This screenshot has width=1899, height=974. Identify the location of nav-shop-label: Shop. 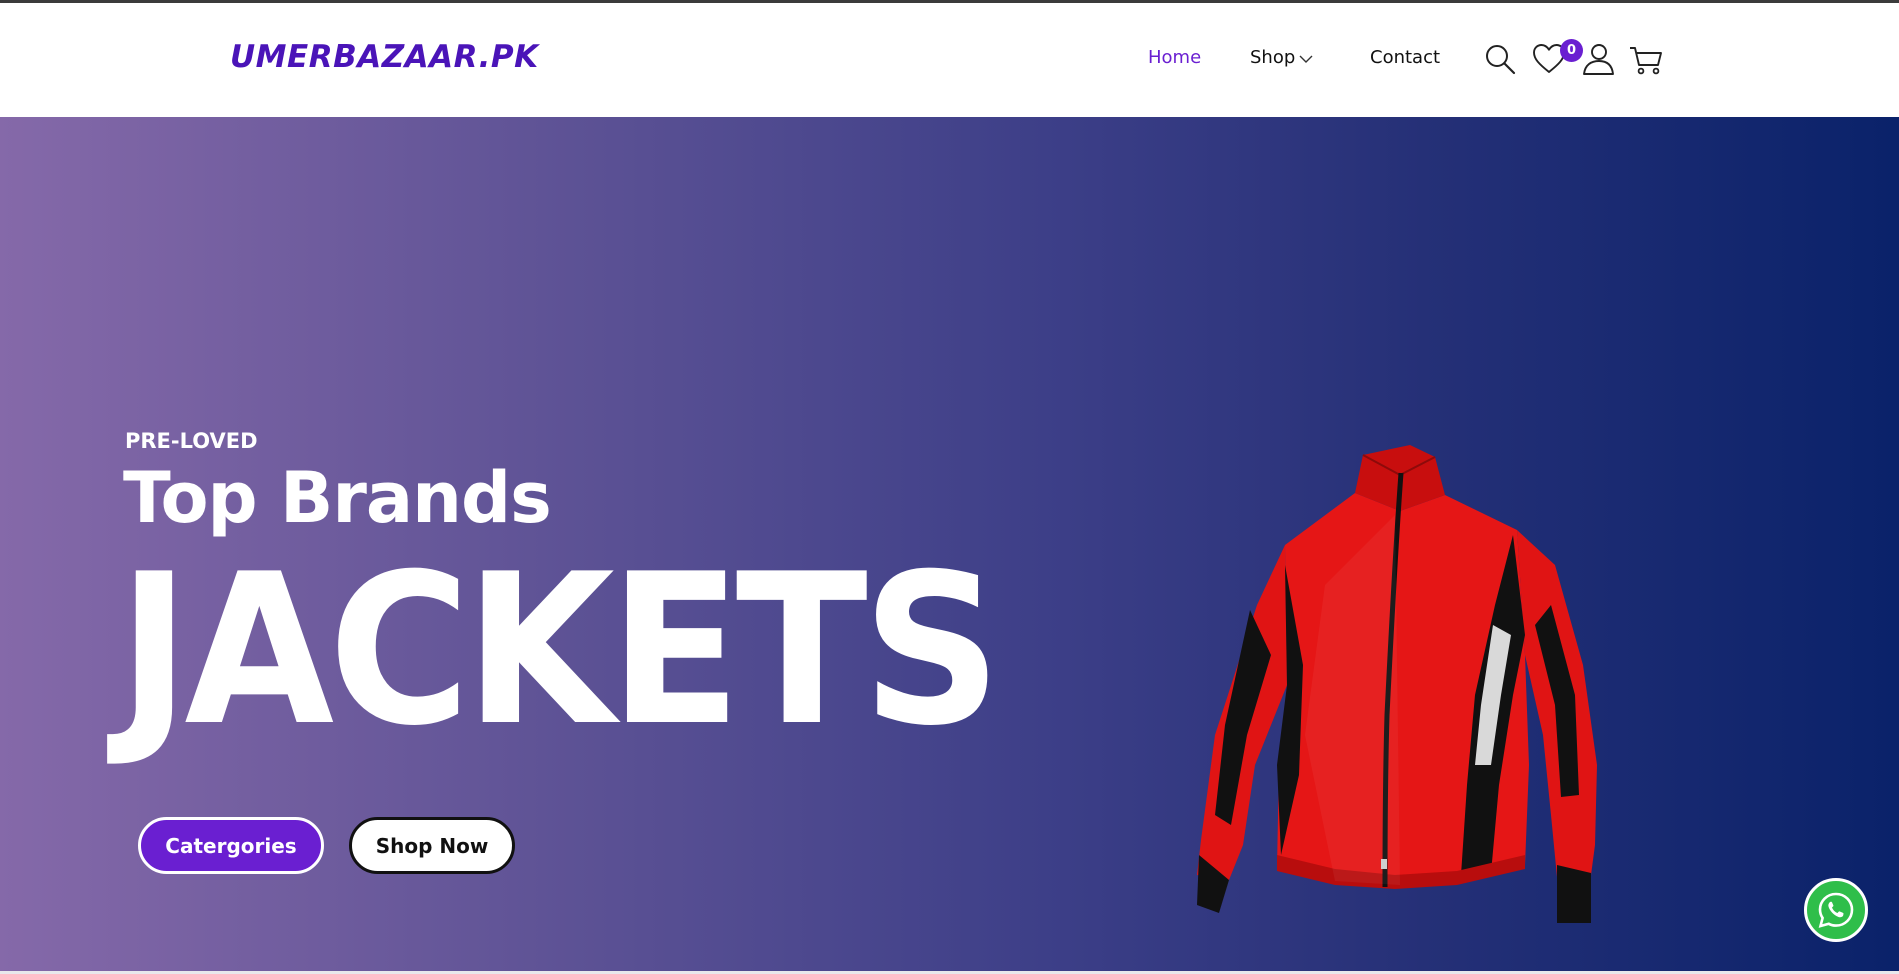
(1273, 57).